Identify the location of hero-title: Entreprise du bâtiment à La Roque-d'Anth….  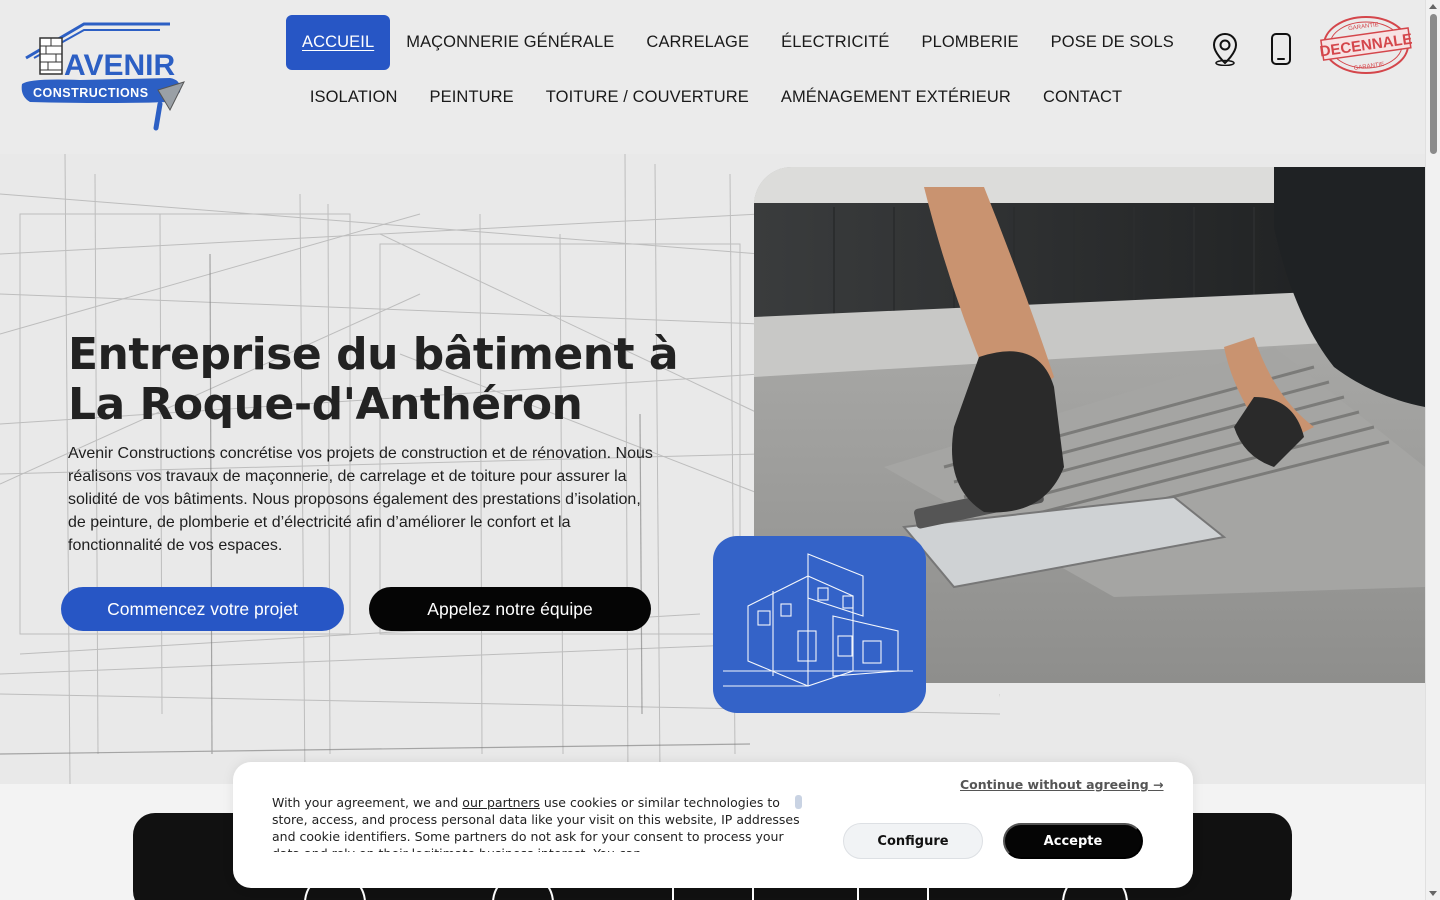
(388, 380).